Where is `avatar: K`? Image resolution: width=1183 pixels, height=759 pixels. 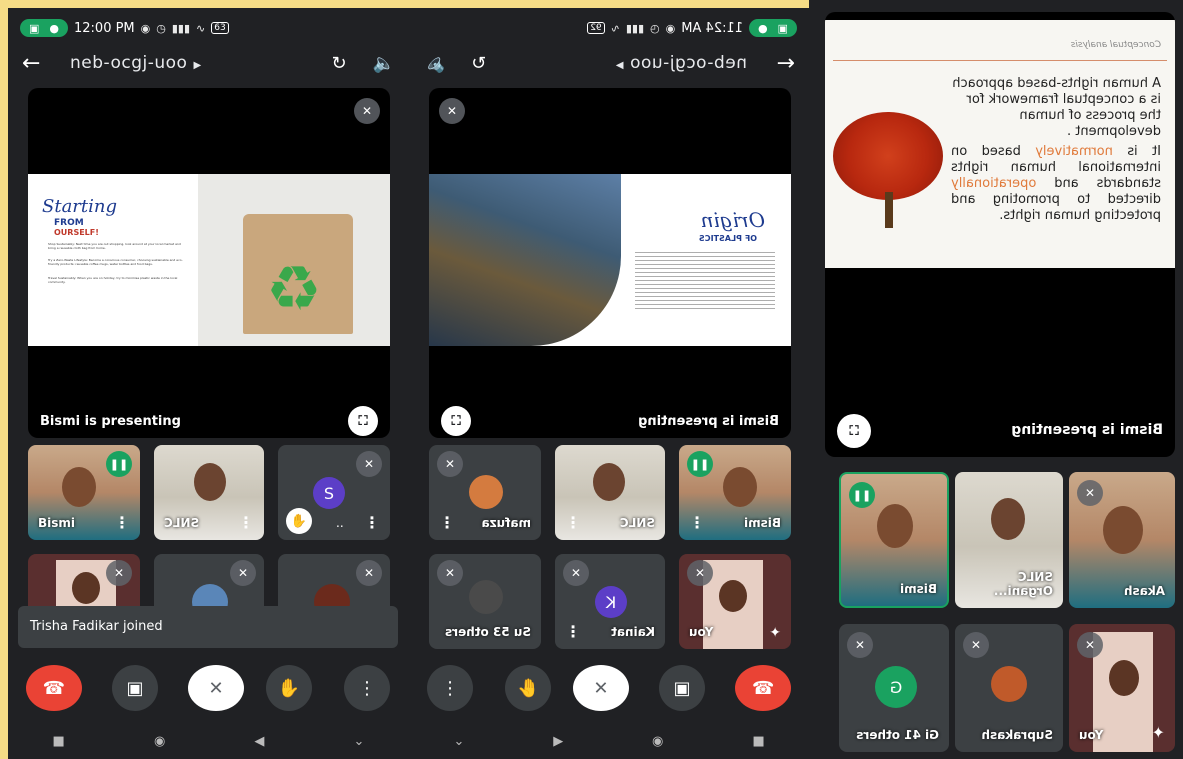
avatar: K is located at coordinates (611, 602).